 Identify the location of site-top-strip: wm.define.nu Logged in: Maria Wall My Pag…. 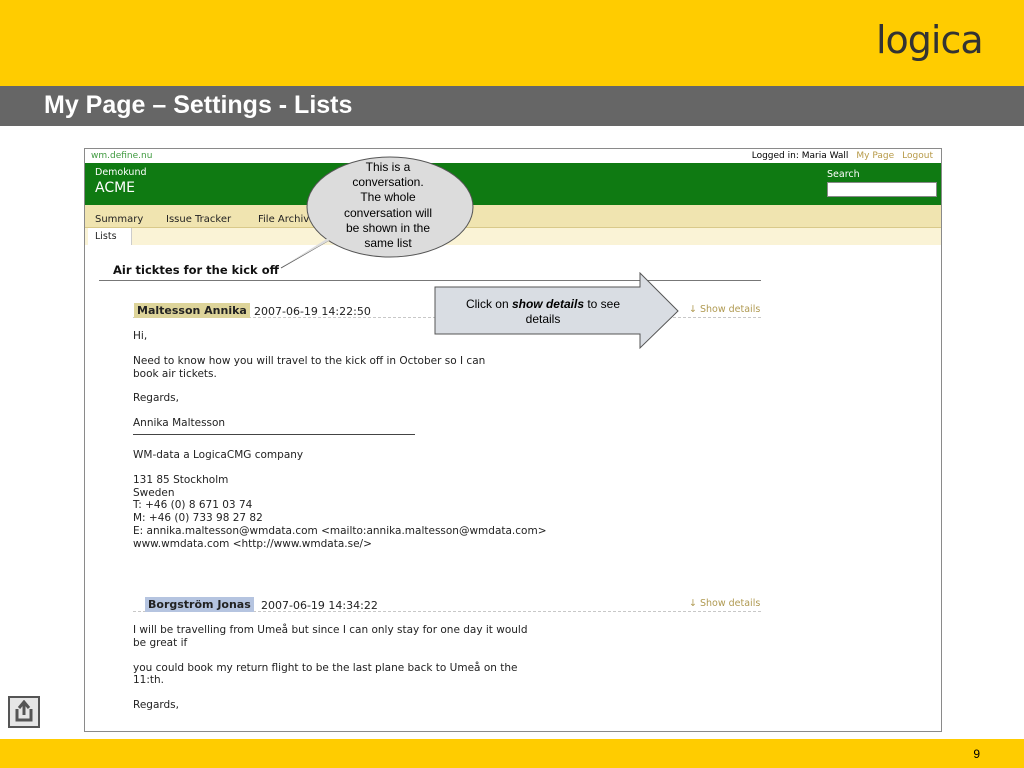
(513, 156).